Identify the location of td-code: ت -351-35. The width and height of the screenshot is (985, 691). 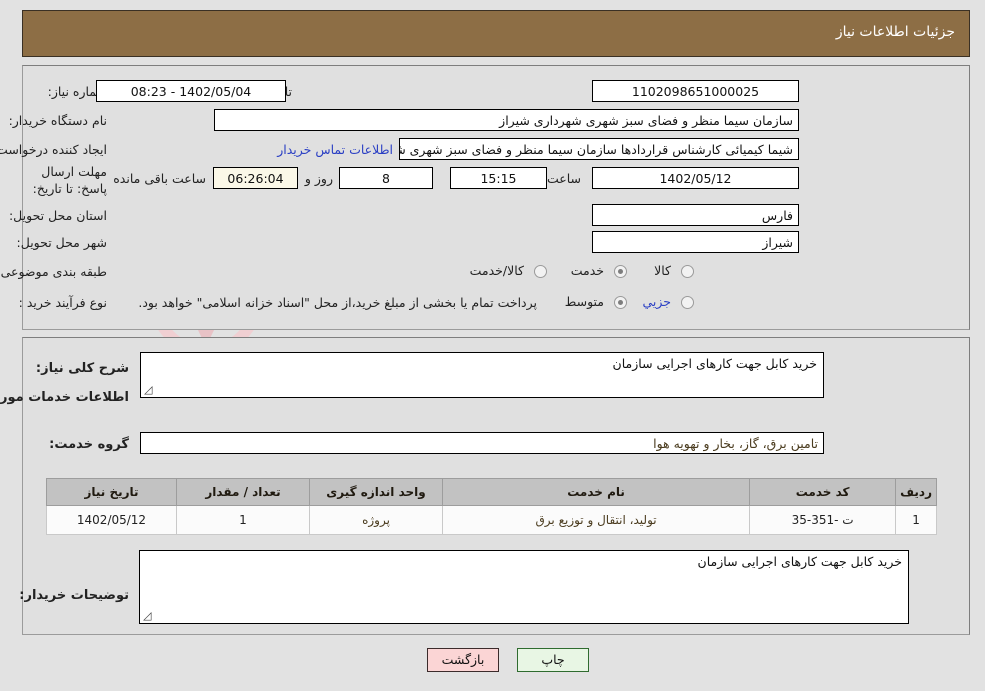
(824, 520).